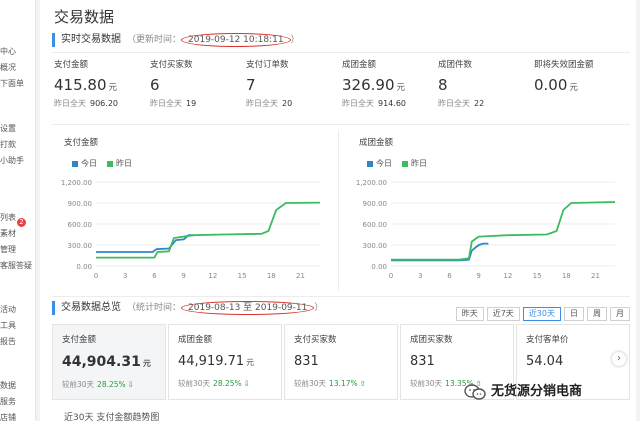  Describe the element at coordinates (21, 222) in the screenshot. I see `notification-badge: 2` at that location.